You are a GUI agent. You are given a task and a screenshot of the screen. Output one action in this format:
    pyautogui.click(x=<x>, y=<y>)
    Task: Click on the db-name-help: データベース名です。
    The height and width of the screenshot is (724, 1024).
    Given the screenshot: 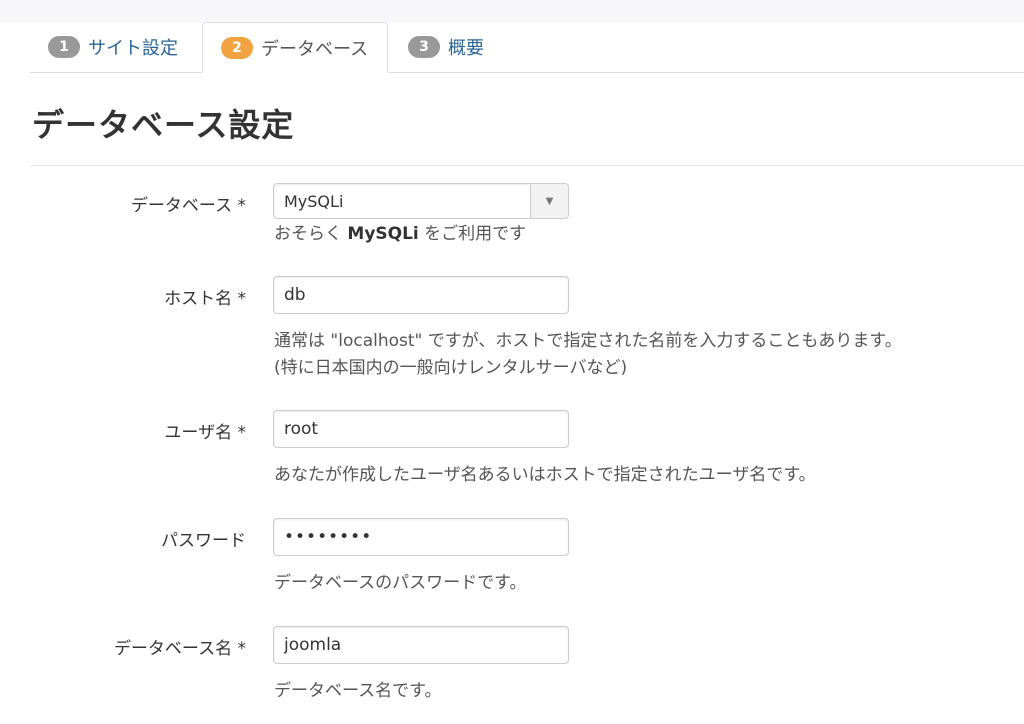 What is the action you would take?
    pyautogui.click(x=358, y=691)
    